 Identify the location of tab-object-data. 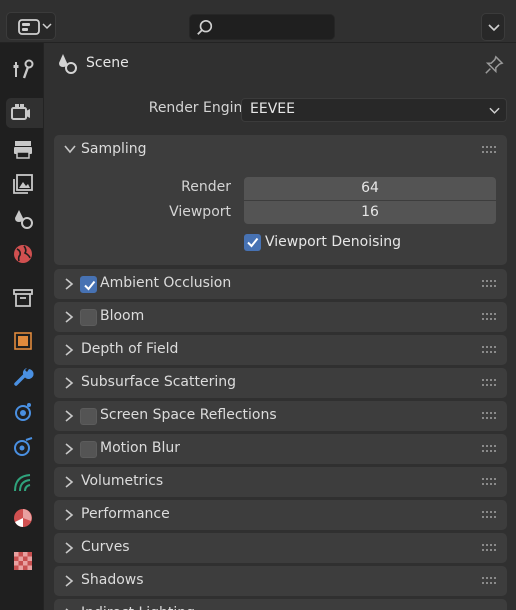
(23, 518).